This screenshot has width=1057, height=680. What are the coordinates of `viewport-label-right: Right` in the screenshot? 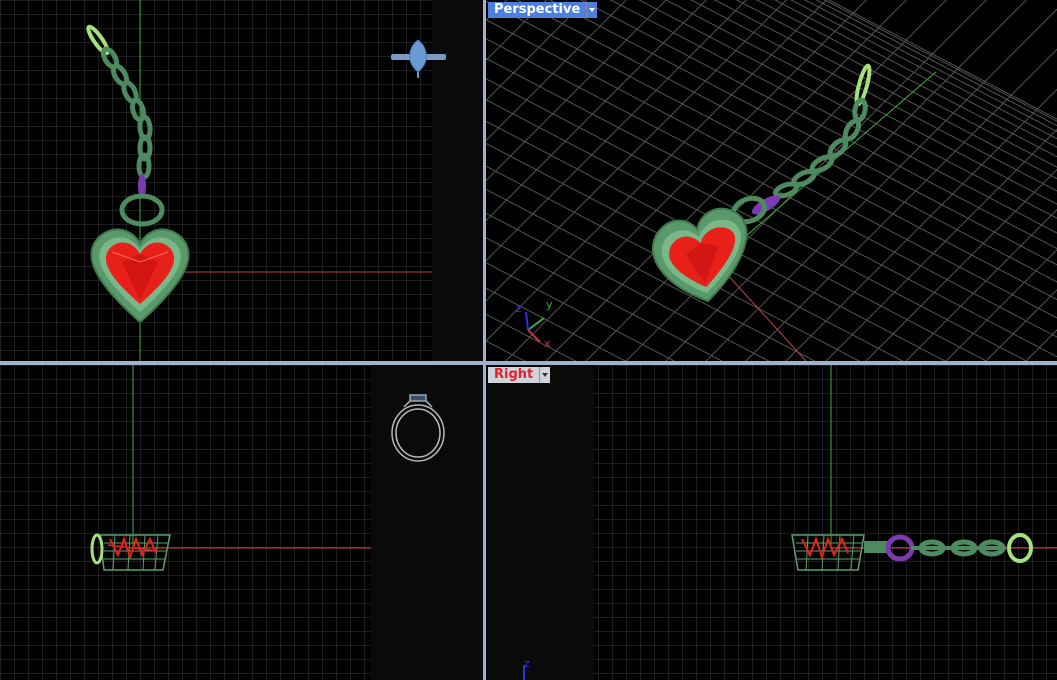 It's located at (519, 375).